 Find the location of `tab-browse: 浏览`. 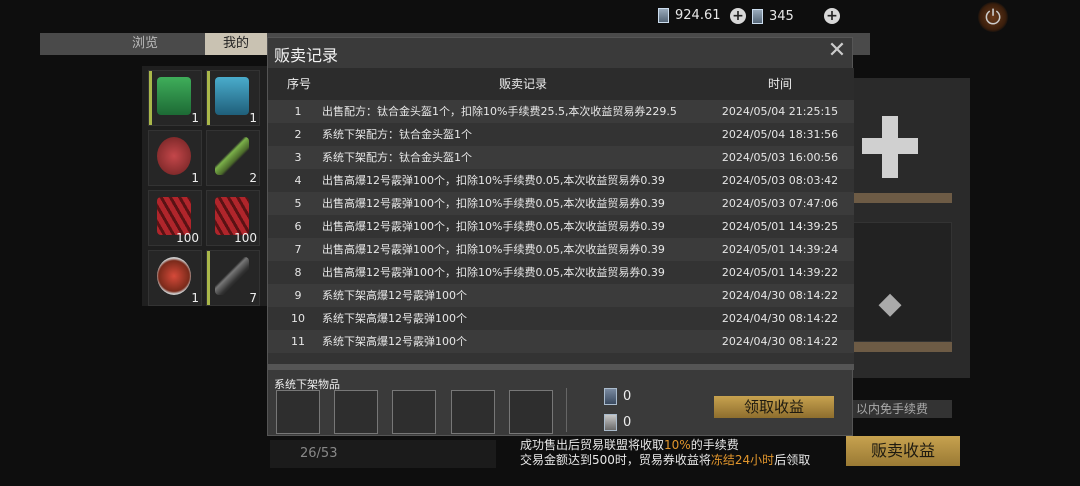

tab-browse: 浏览 is located at coordinates (145, 44).